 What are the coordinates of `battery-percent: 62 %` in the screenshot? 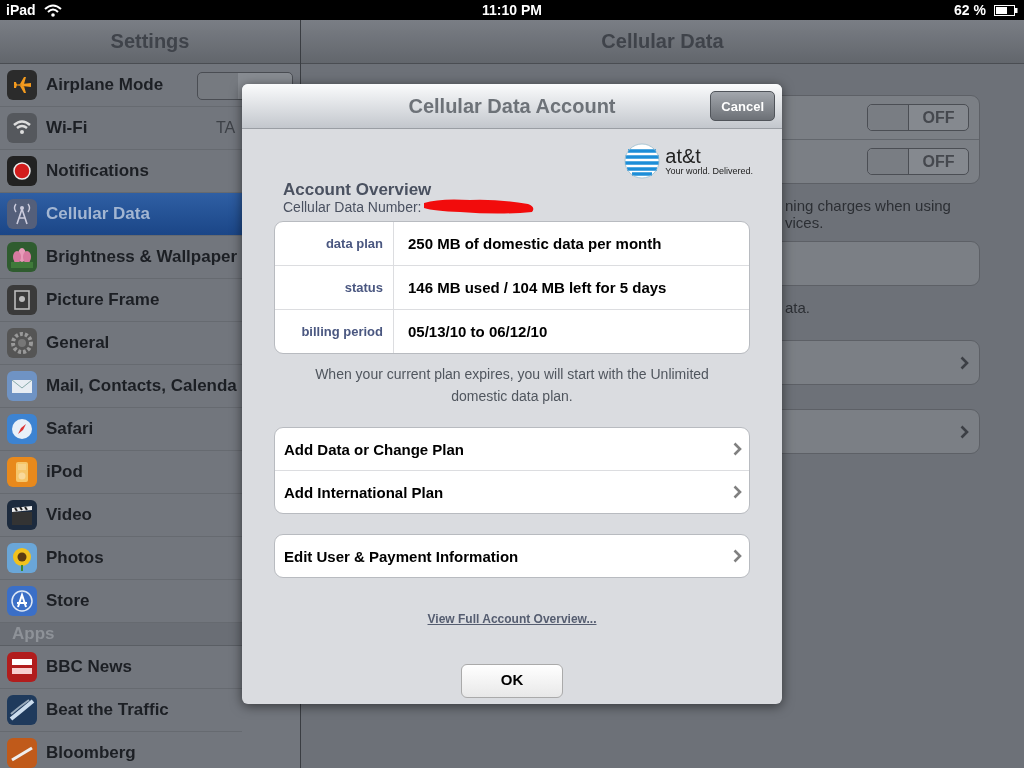 It's located at (970, 10).